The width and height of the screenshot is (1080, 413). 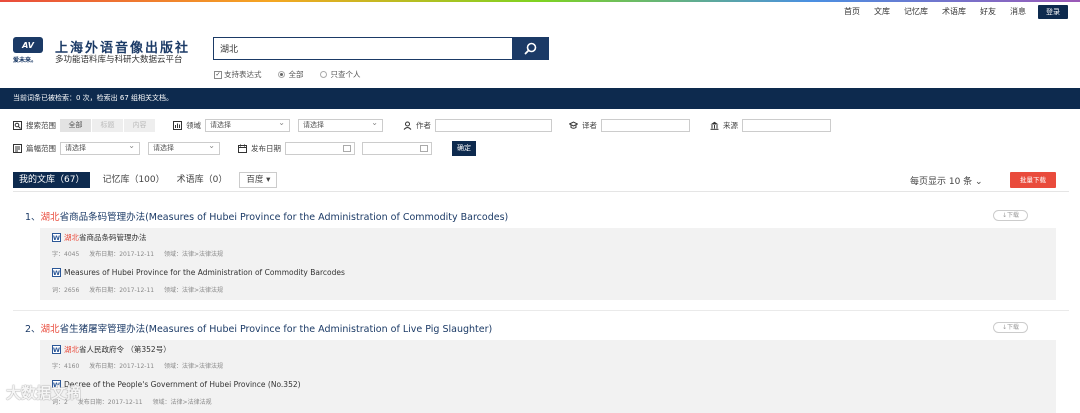 What do you see at coordinates (193, 125) in the screenshot?
I see `domain-label: 领域` at bounding box center [193, 125].